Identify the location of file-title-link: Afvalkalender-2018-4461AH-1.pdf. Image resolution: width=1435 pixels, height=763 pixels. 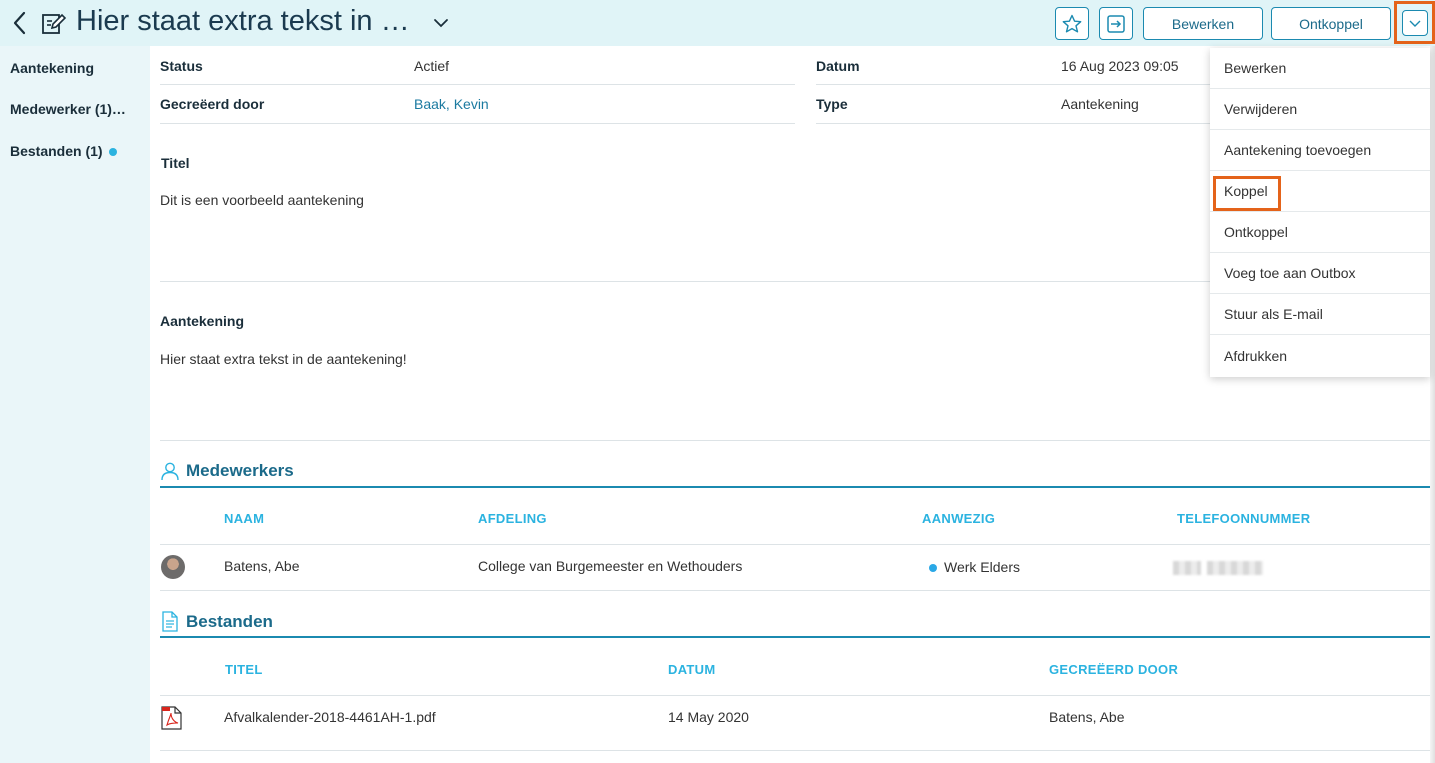
(330, 717).